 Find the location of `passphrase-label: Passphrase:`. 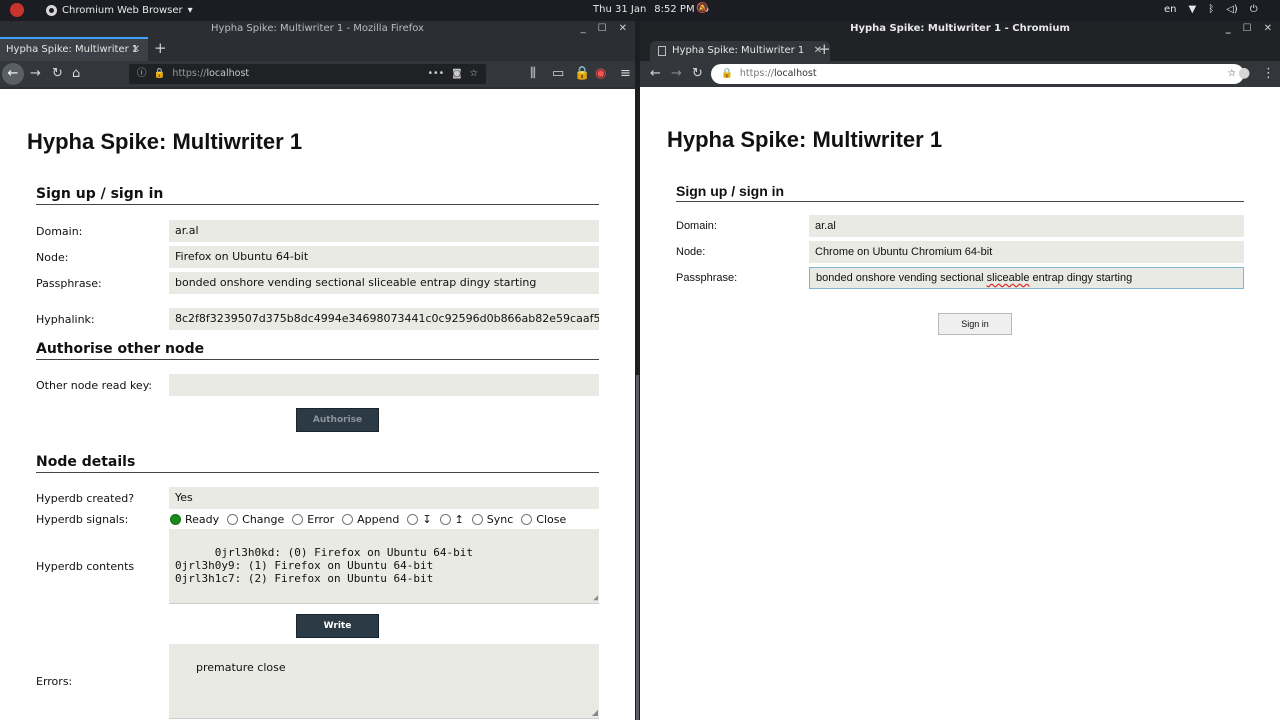

passphrase-label: Passphrase: is located at coordinates (707, 278).